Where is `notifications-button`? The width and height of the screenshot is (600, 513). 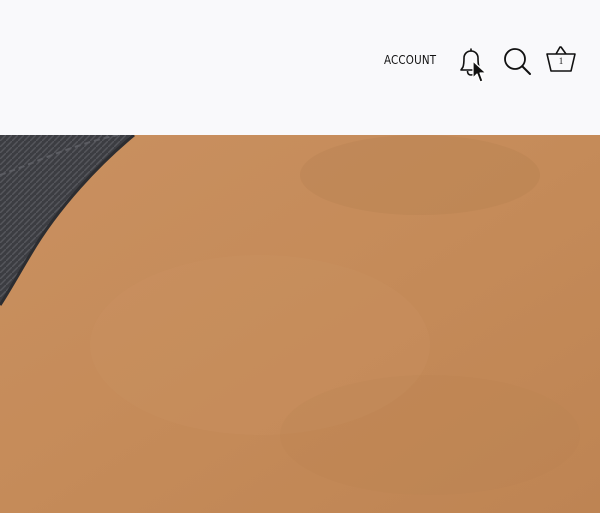
notifications-button is located at coordinates (471, 62).